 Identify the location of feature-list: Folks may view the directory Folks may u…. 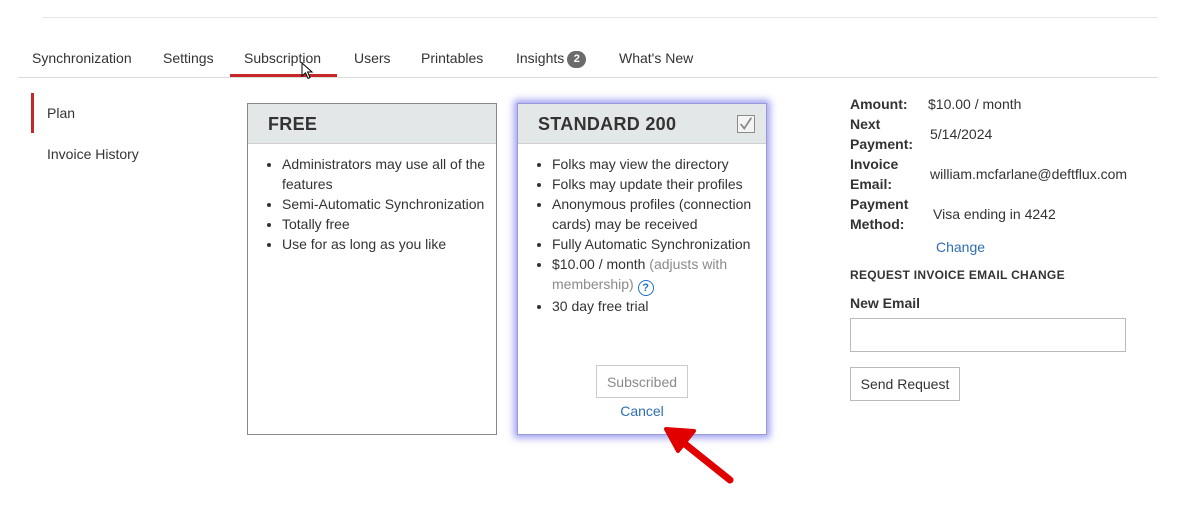
(645, 235).